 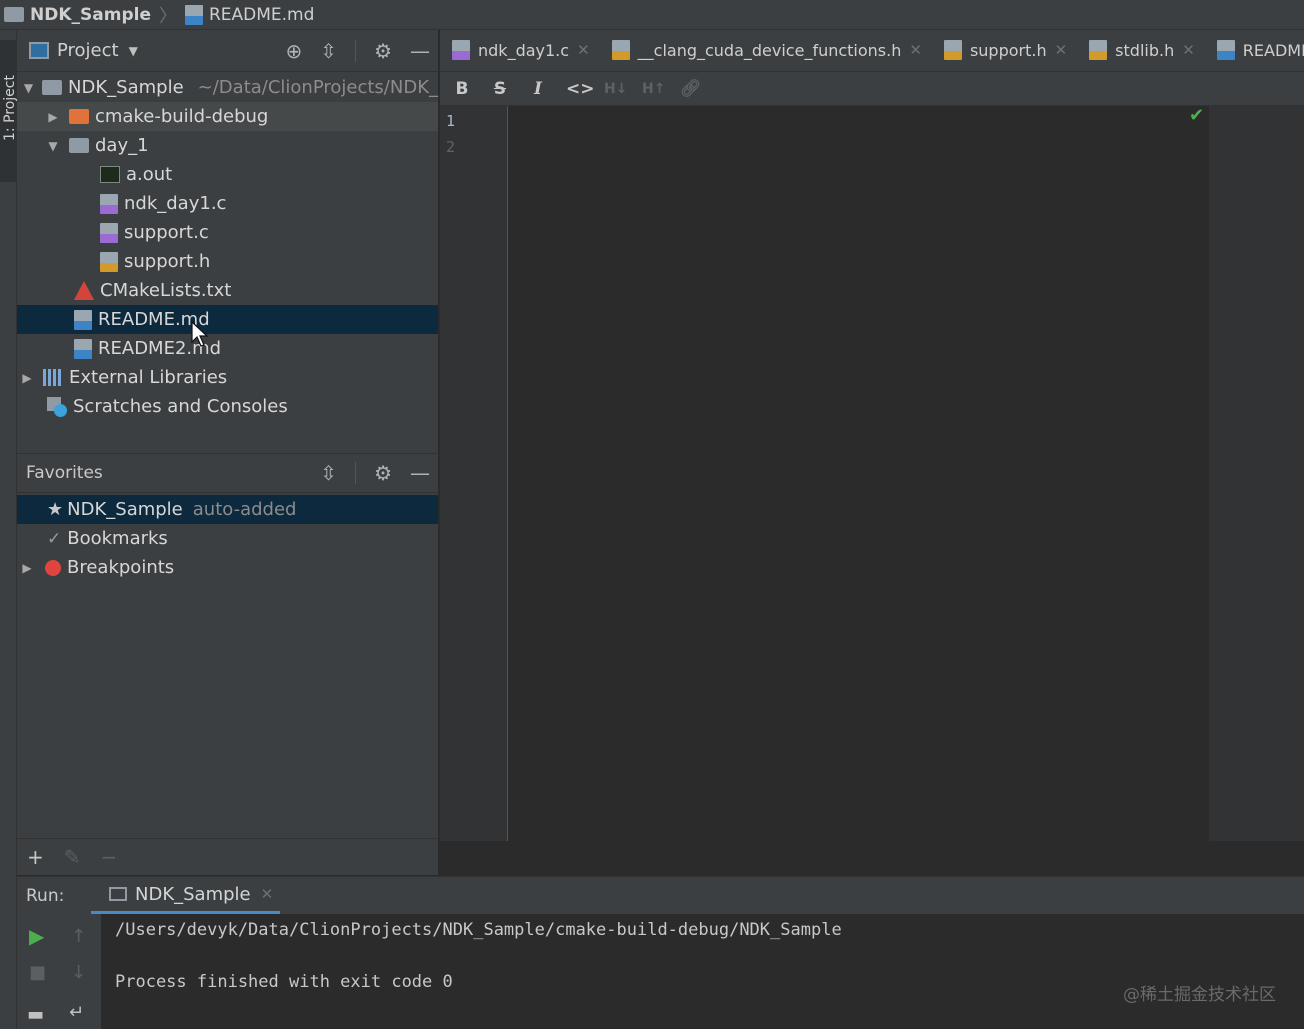 I want to click on header-decrease-button: H↓, so click(x=615, y=89).